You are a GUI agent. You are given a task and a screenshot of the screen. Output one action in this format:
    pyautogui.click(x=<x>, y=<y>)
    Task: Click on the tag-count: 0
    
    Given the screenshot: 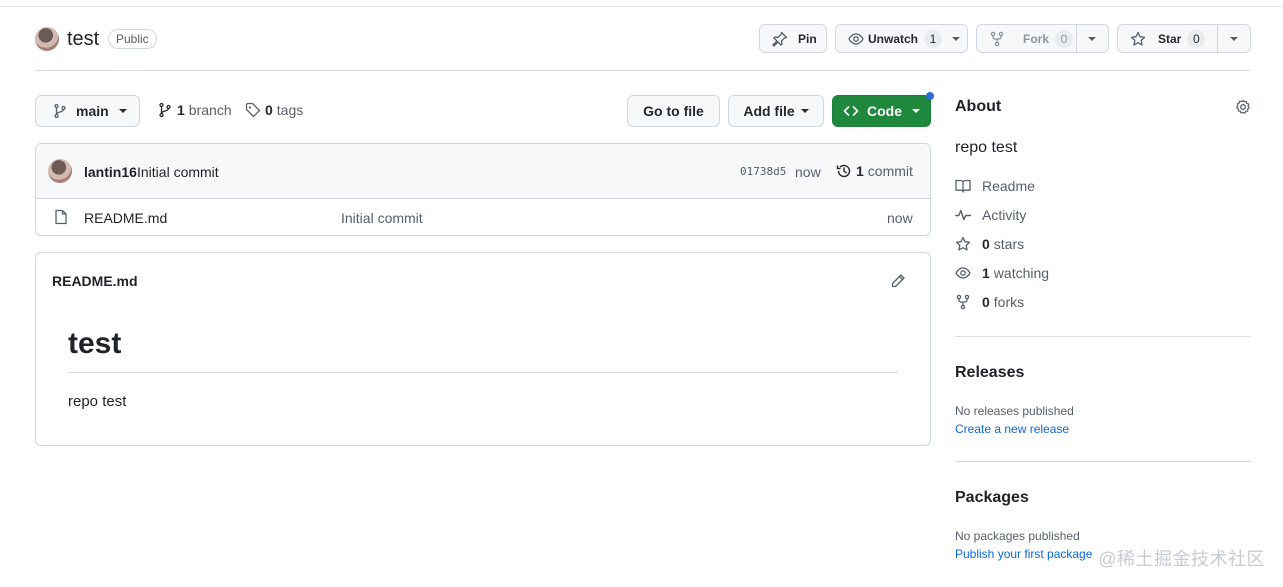 What is the action you would take?
    pyautogui.click(x=269, y=110)
    